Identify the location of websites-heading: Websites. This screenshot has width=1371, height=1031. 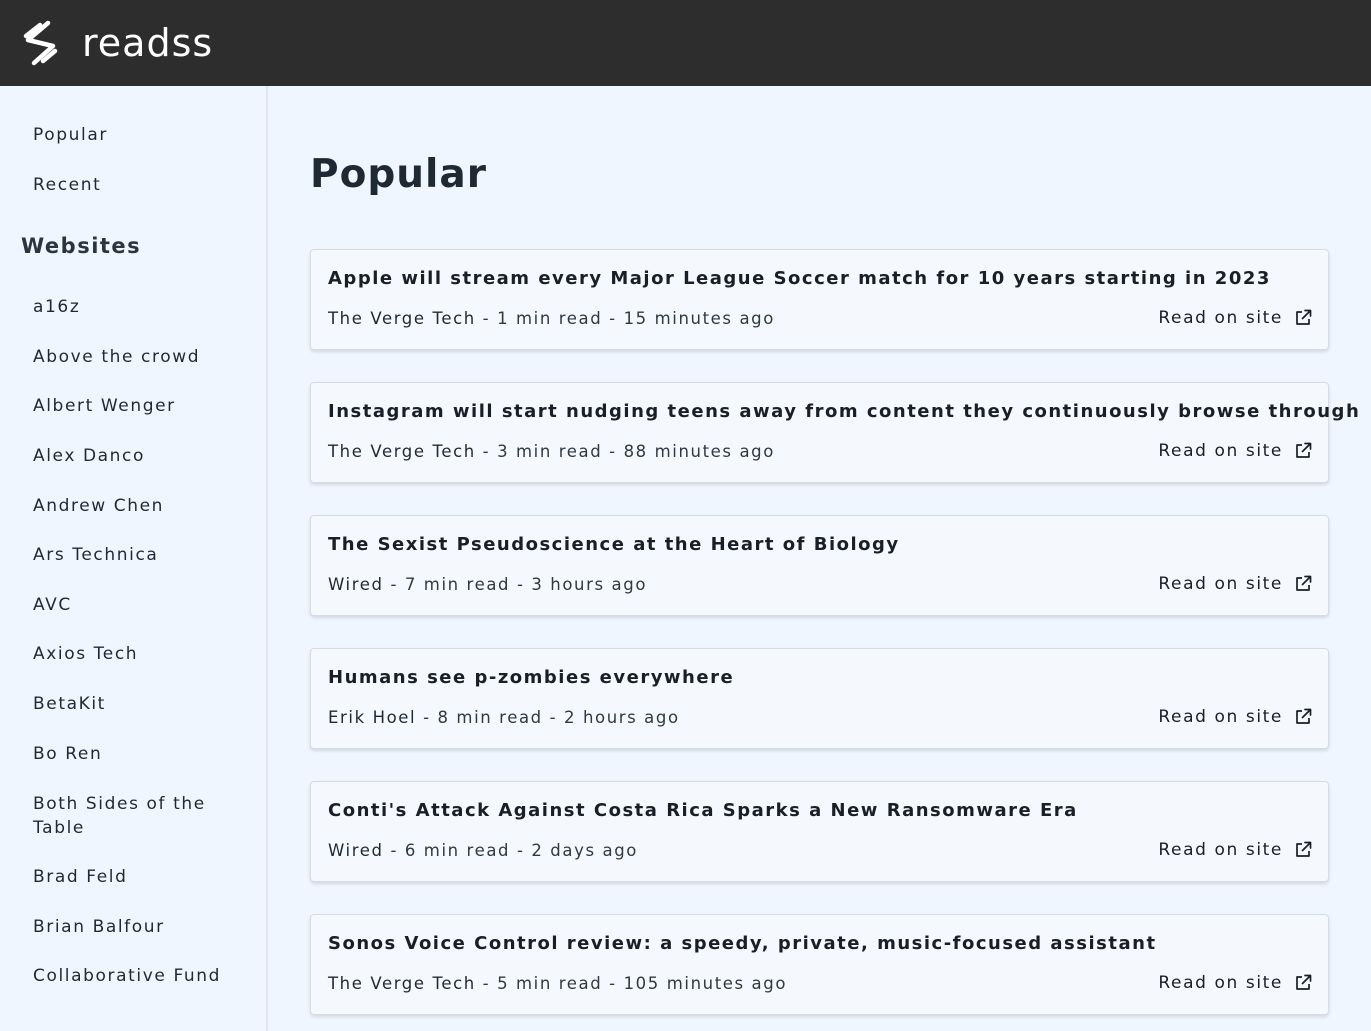
(81, 246).